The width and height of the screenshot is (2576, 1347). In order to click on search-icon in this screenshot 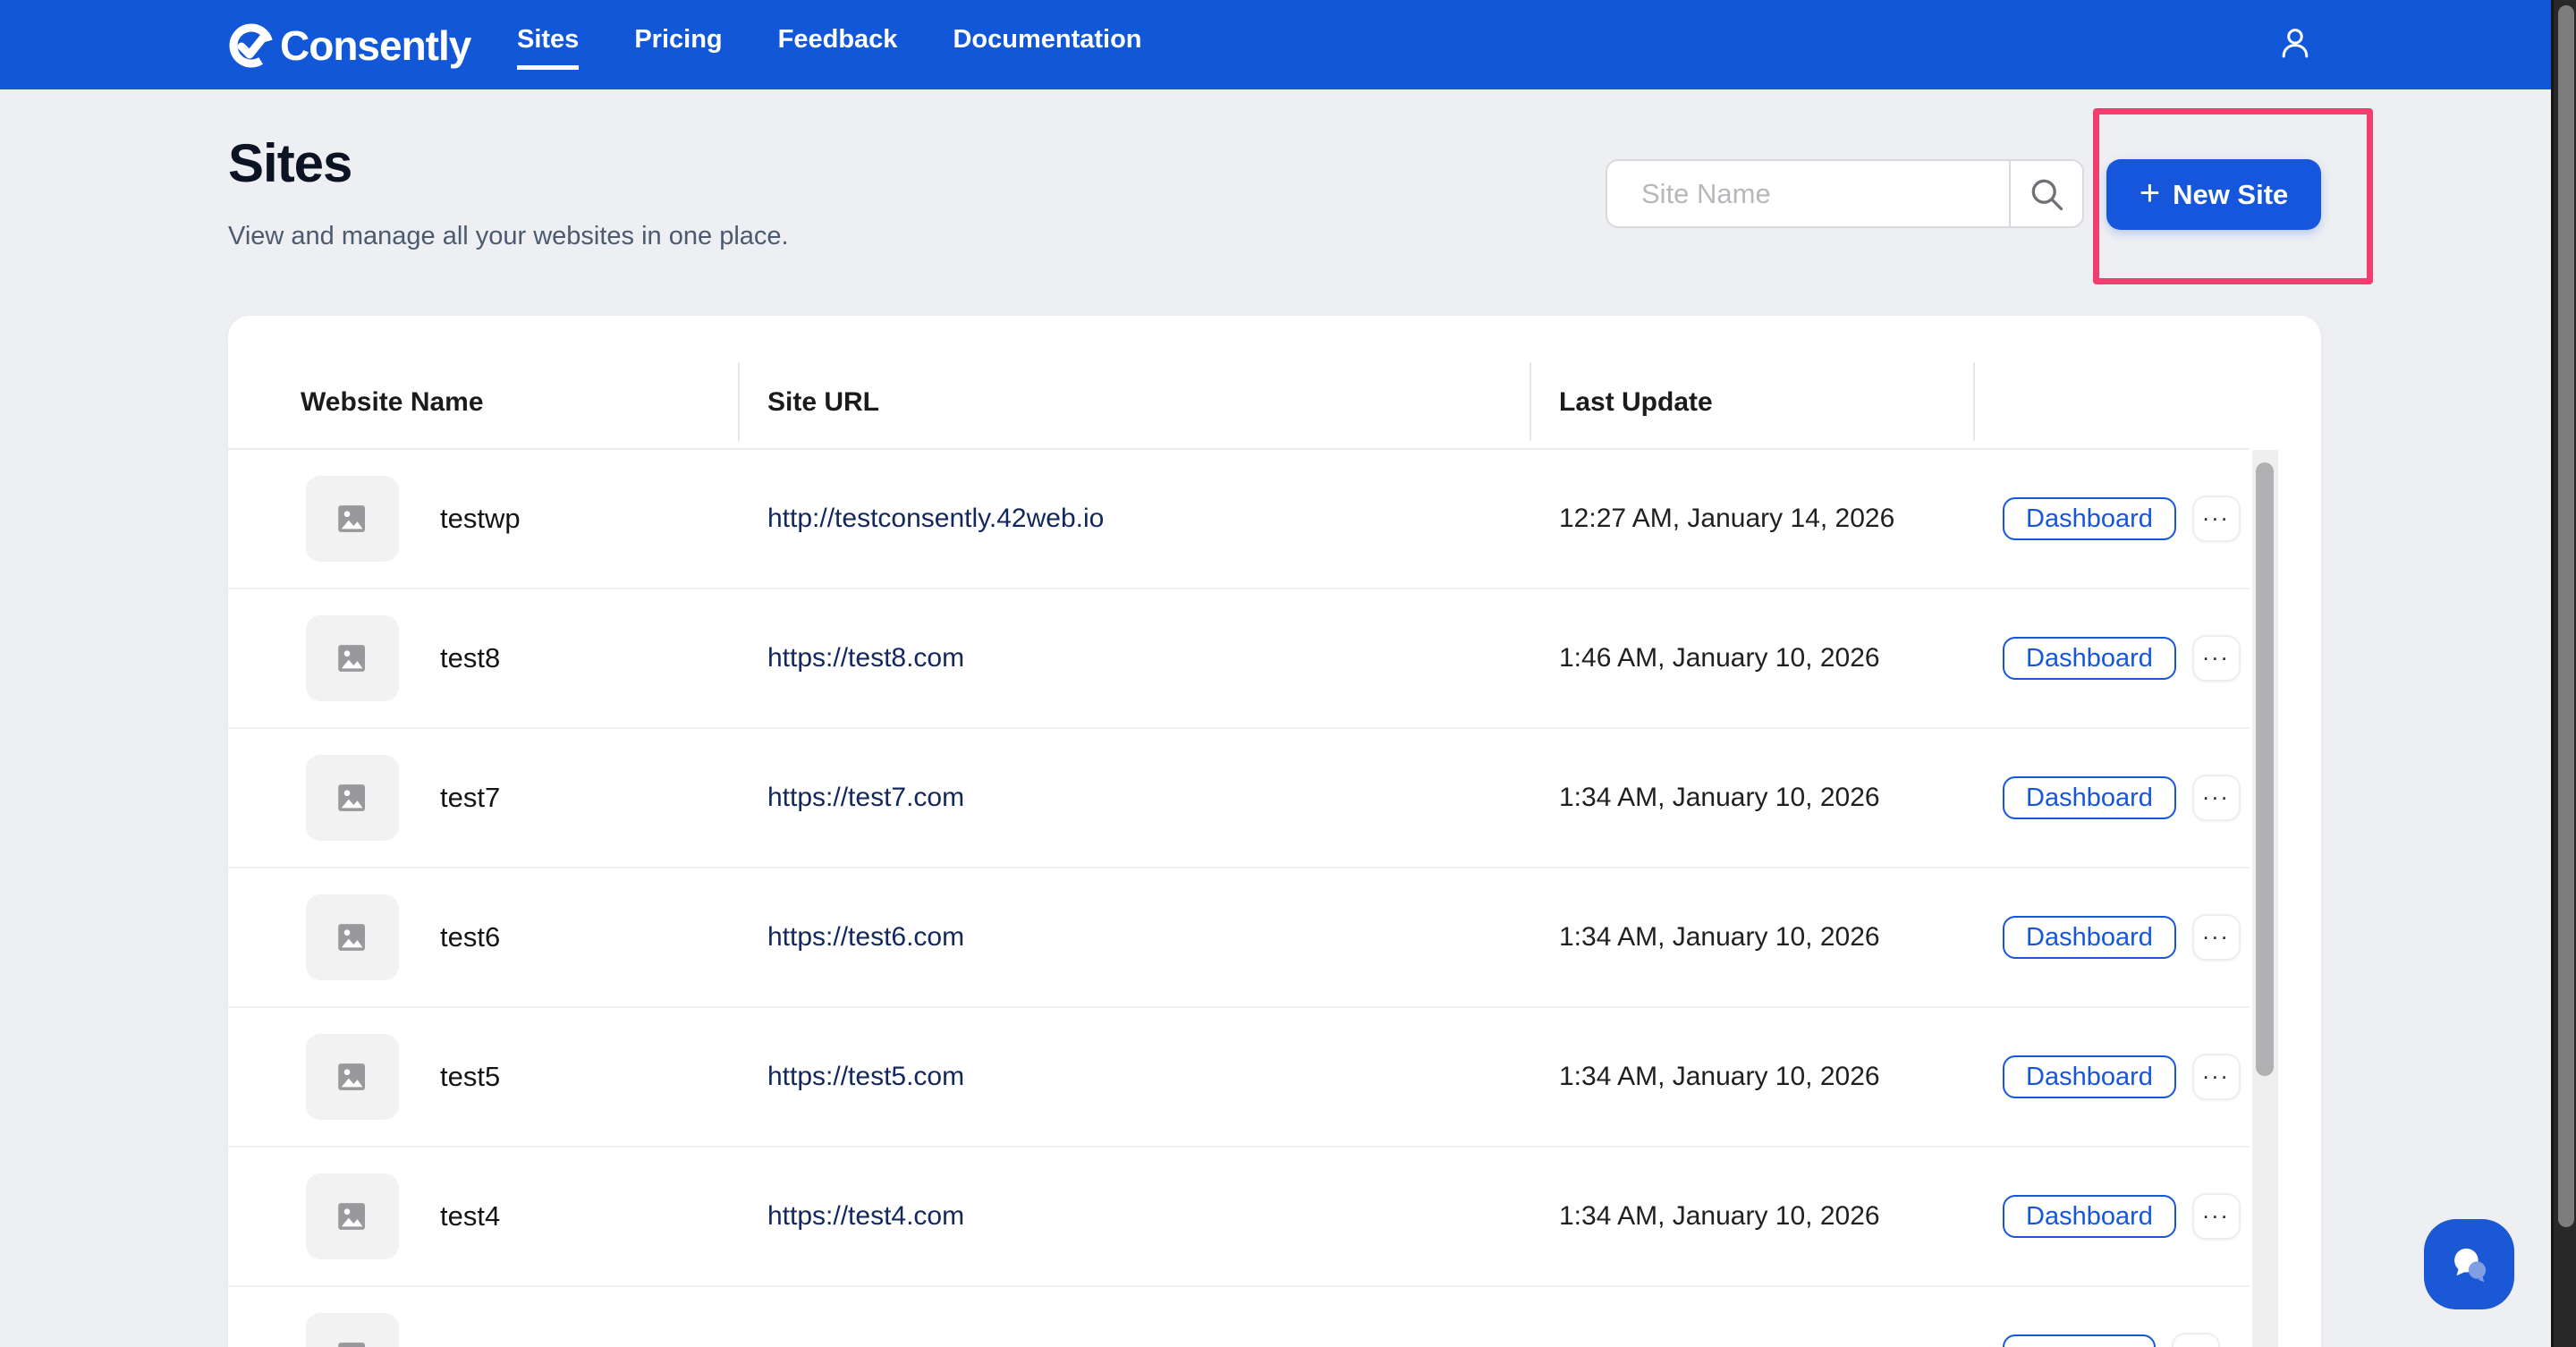, I will do `click(2047, 194)`.